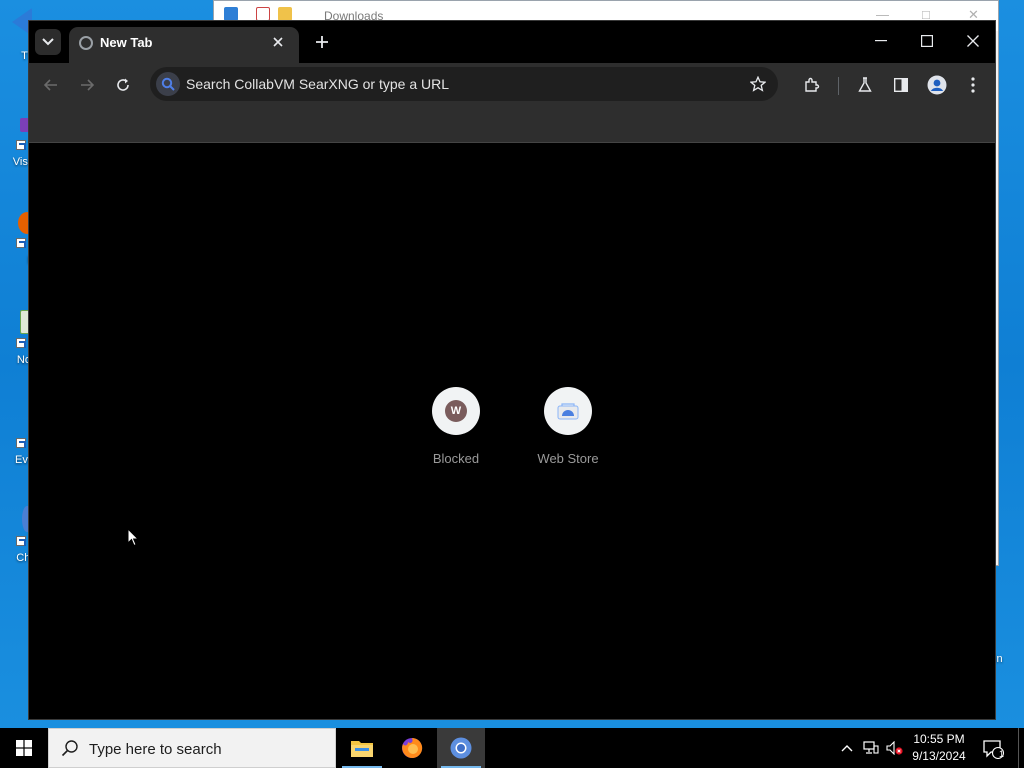 The image size is (1024, 768). I want to click on taskbar-search-box: Type here to search, so click(192, 748).